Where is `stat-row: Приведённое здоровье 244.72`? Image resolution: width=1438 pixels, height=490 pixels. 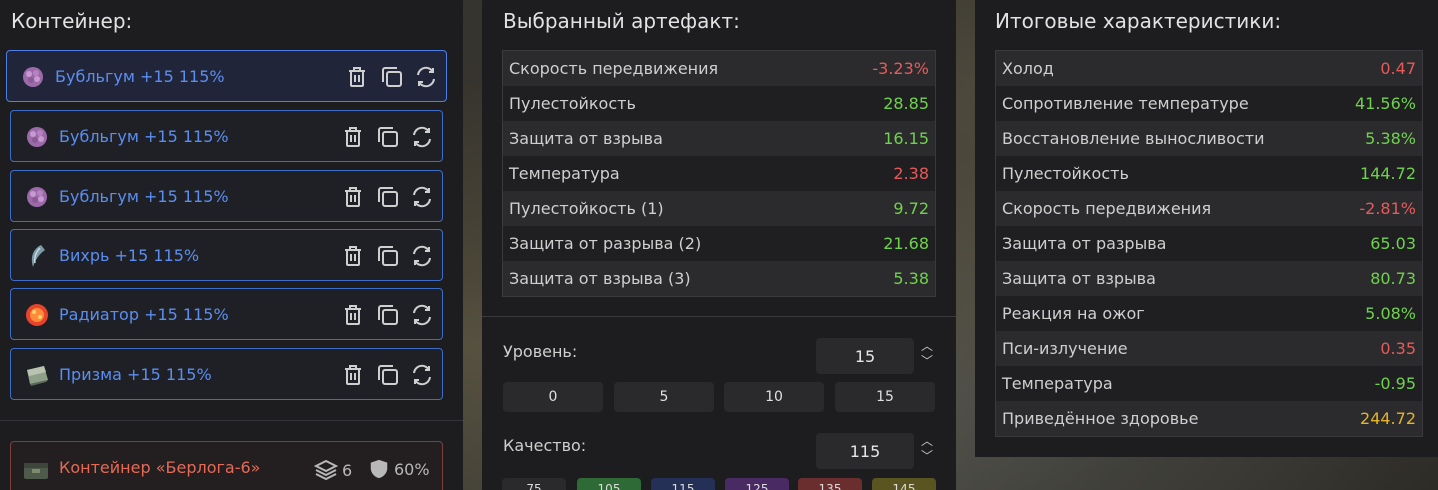
stat-row: Приведённое здоровье 244.72 is located at coordinates (1209, 418).